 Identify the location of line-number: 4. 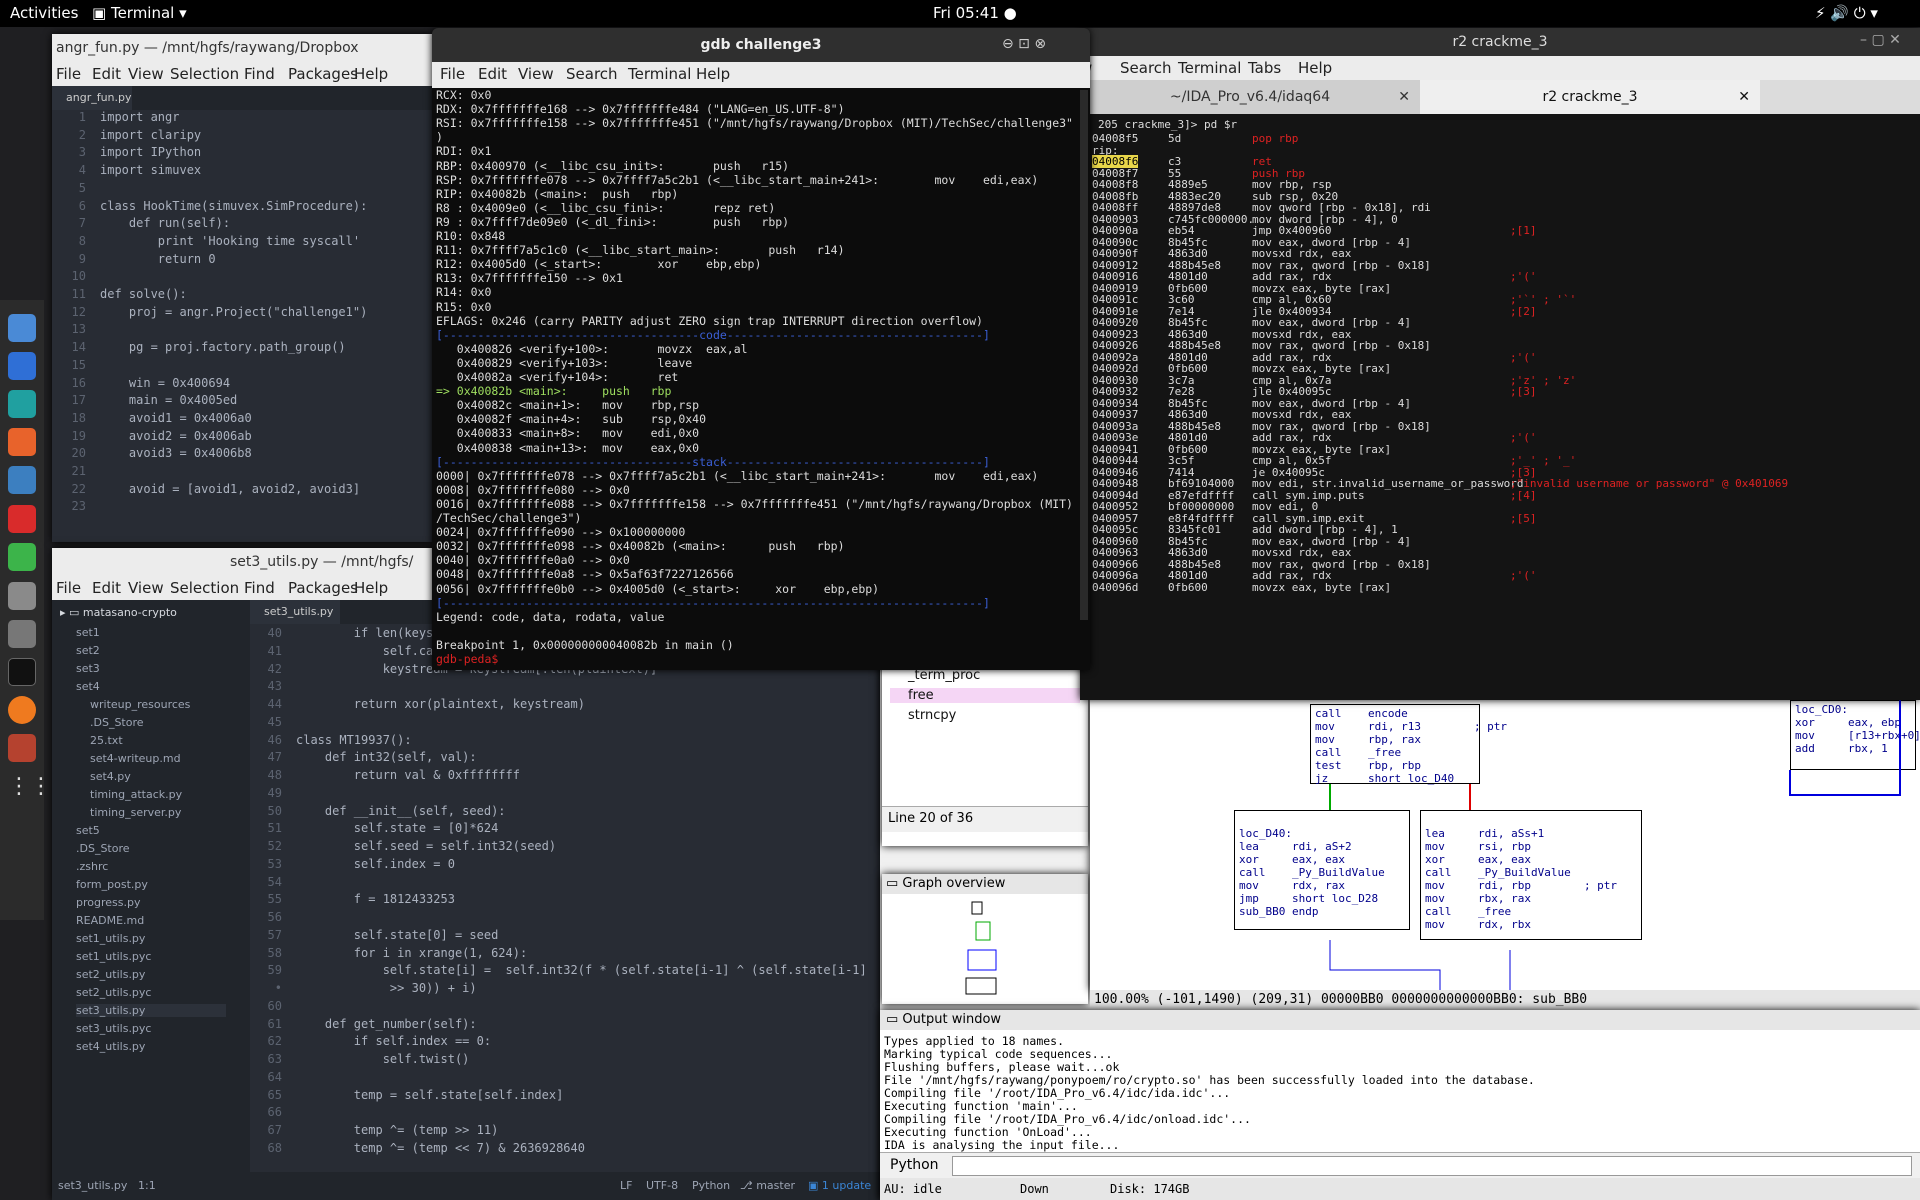
(82, 170).